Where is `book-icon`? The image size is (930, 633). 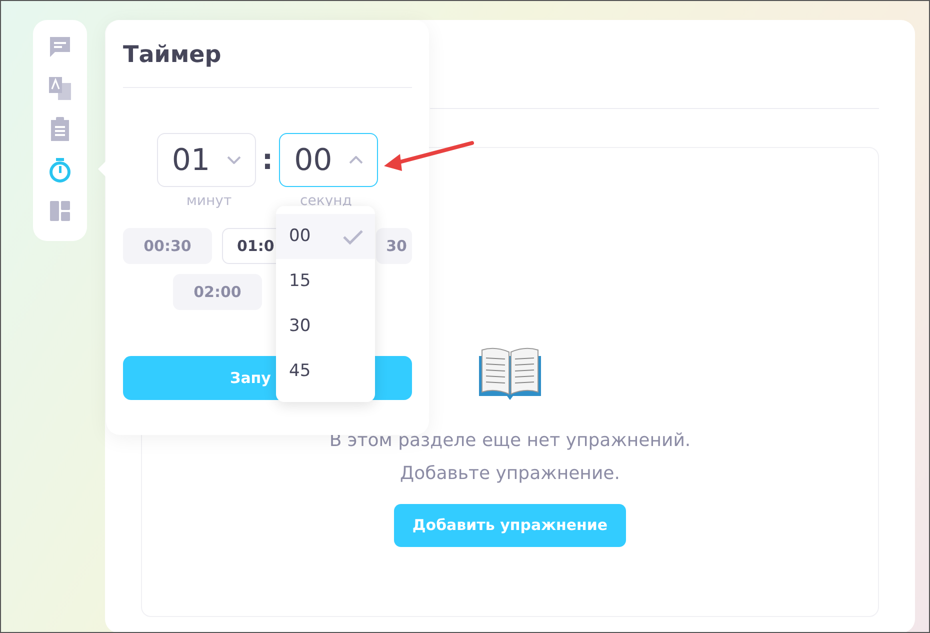 book-icon is located at coordinates (510, 373).